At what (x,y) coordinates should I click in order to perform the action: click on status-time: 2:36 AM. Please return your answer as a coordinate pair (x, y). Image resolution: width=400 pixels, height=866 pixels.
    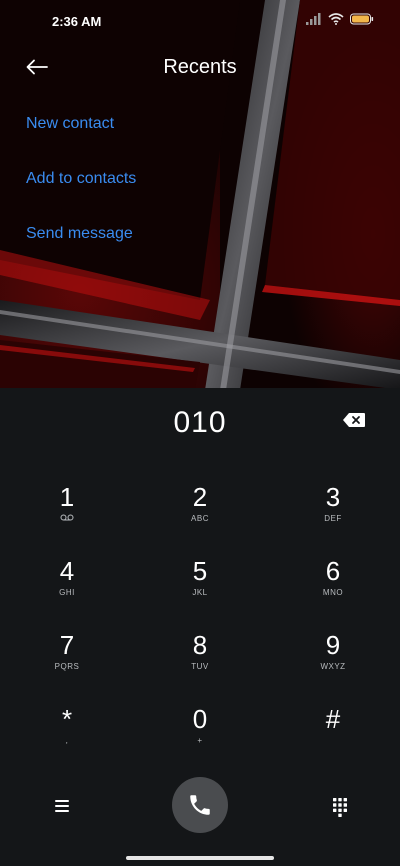
    Looking at the image, I should click on (77, 21).